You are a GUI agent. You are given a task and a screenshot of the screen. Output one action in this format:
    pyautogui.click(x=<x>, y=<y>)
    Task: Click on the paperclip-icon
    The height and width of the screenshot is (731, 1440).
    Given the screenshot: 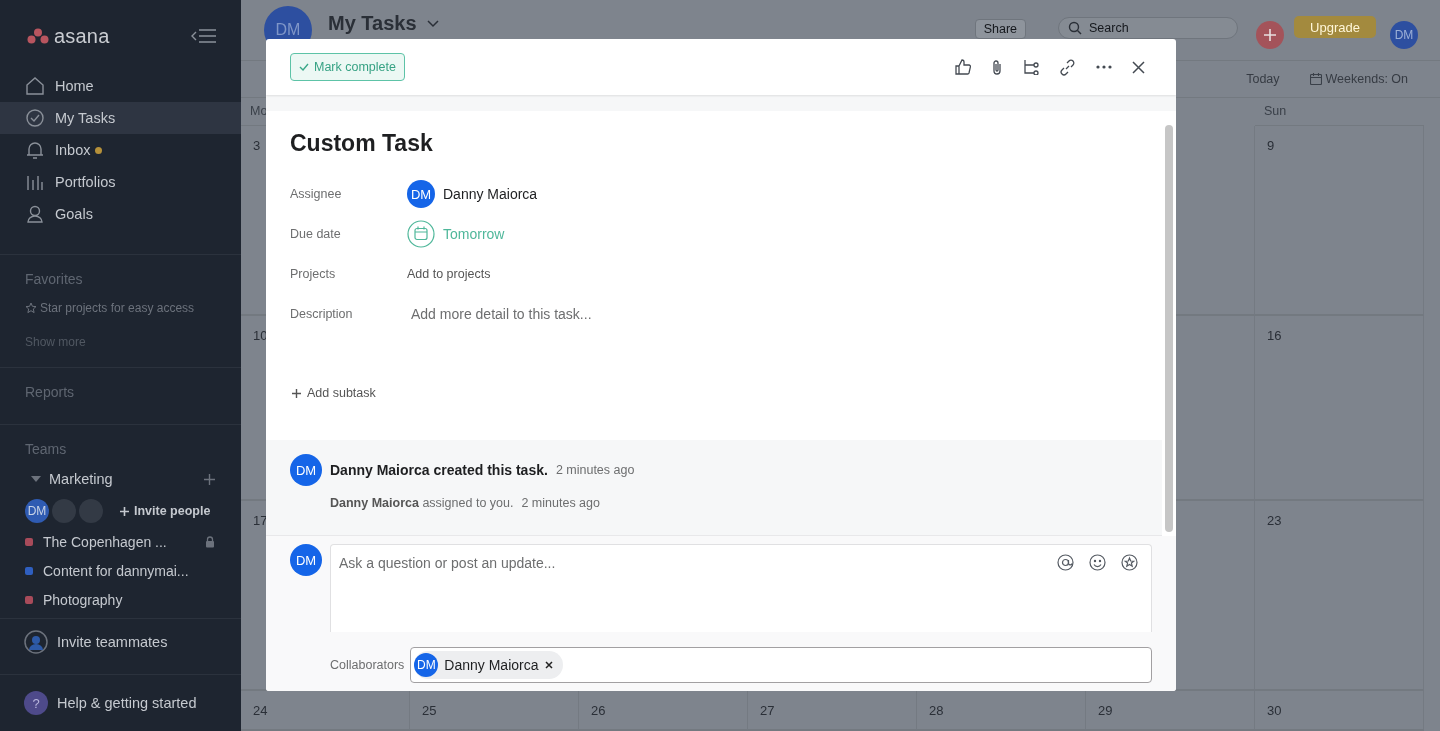 What is the action you would take?
    pyautogui.click(x=997, y=67)
    